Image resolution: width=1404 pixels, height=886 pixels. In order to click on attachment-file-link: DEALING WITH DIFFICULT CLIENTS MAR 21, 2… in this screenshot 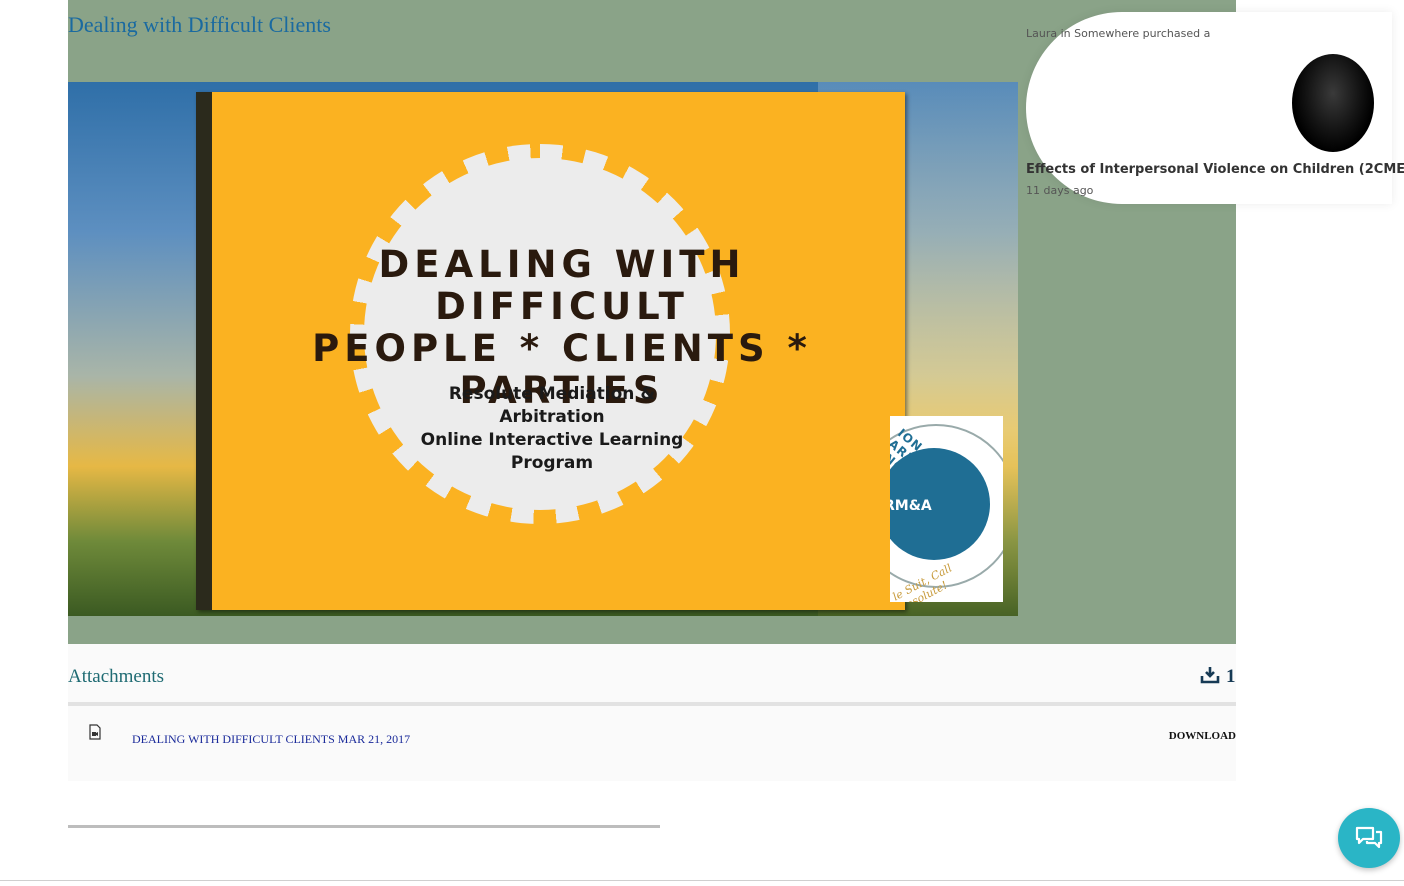, I will do `click(271, 739)`.